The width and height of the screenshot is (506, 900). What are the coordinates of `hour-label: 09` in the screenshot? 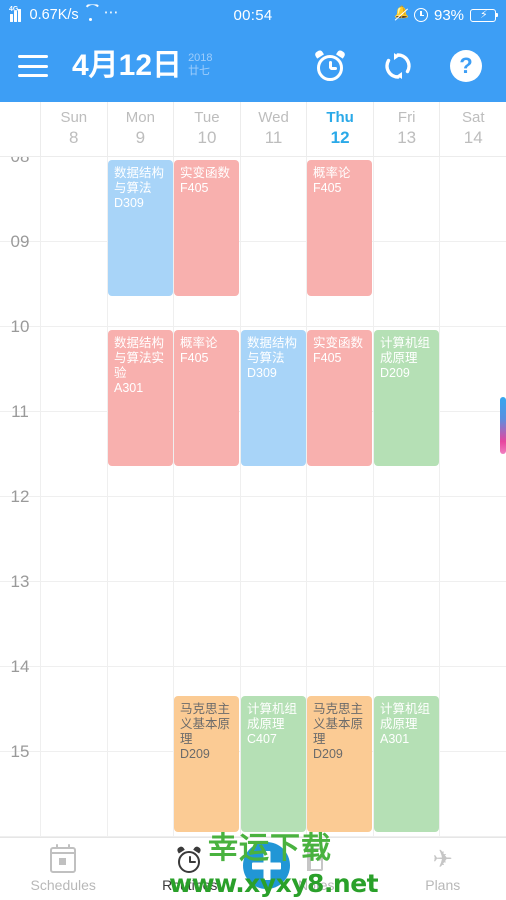 It's located at (20, 241).